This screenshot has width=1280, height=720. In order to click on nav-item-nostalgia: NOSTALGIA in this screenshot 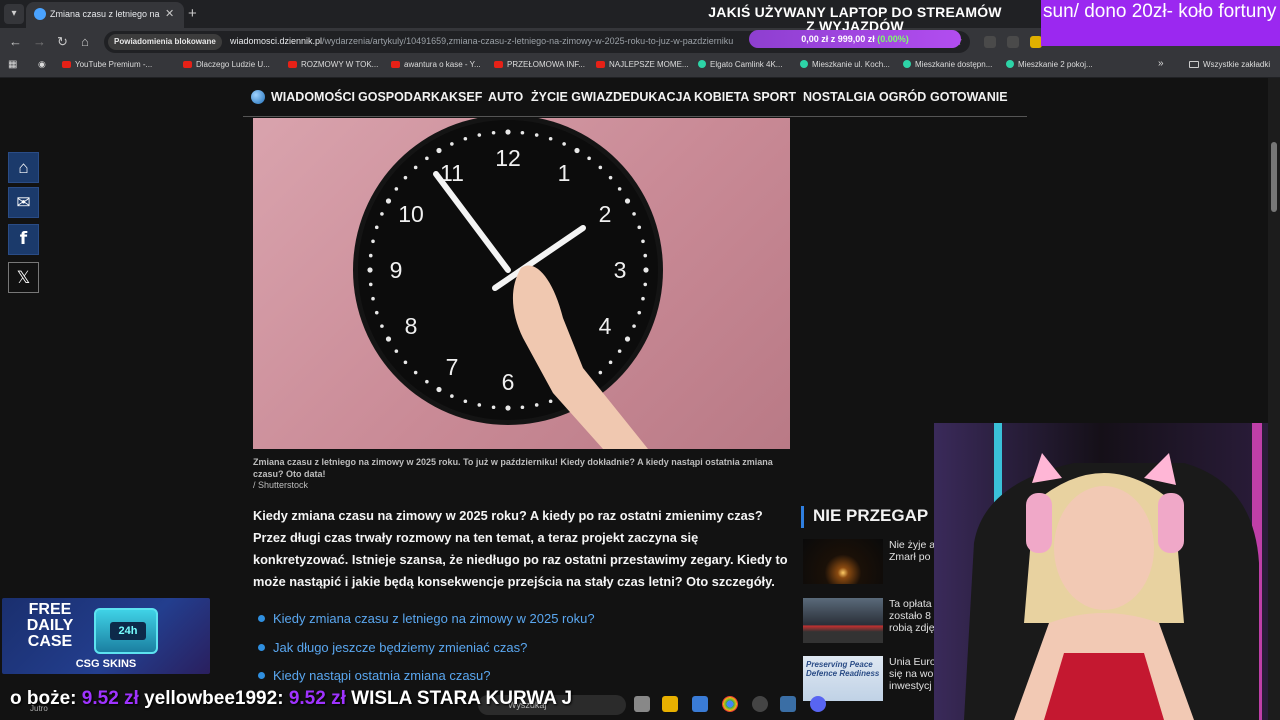, I will do `click(839, 97)`.